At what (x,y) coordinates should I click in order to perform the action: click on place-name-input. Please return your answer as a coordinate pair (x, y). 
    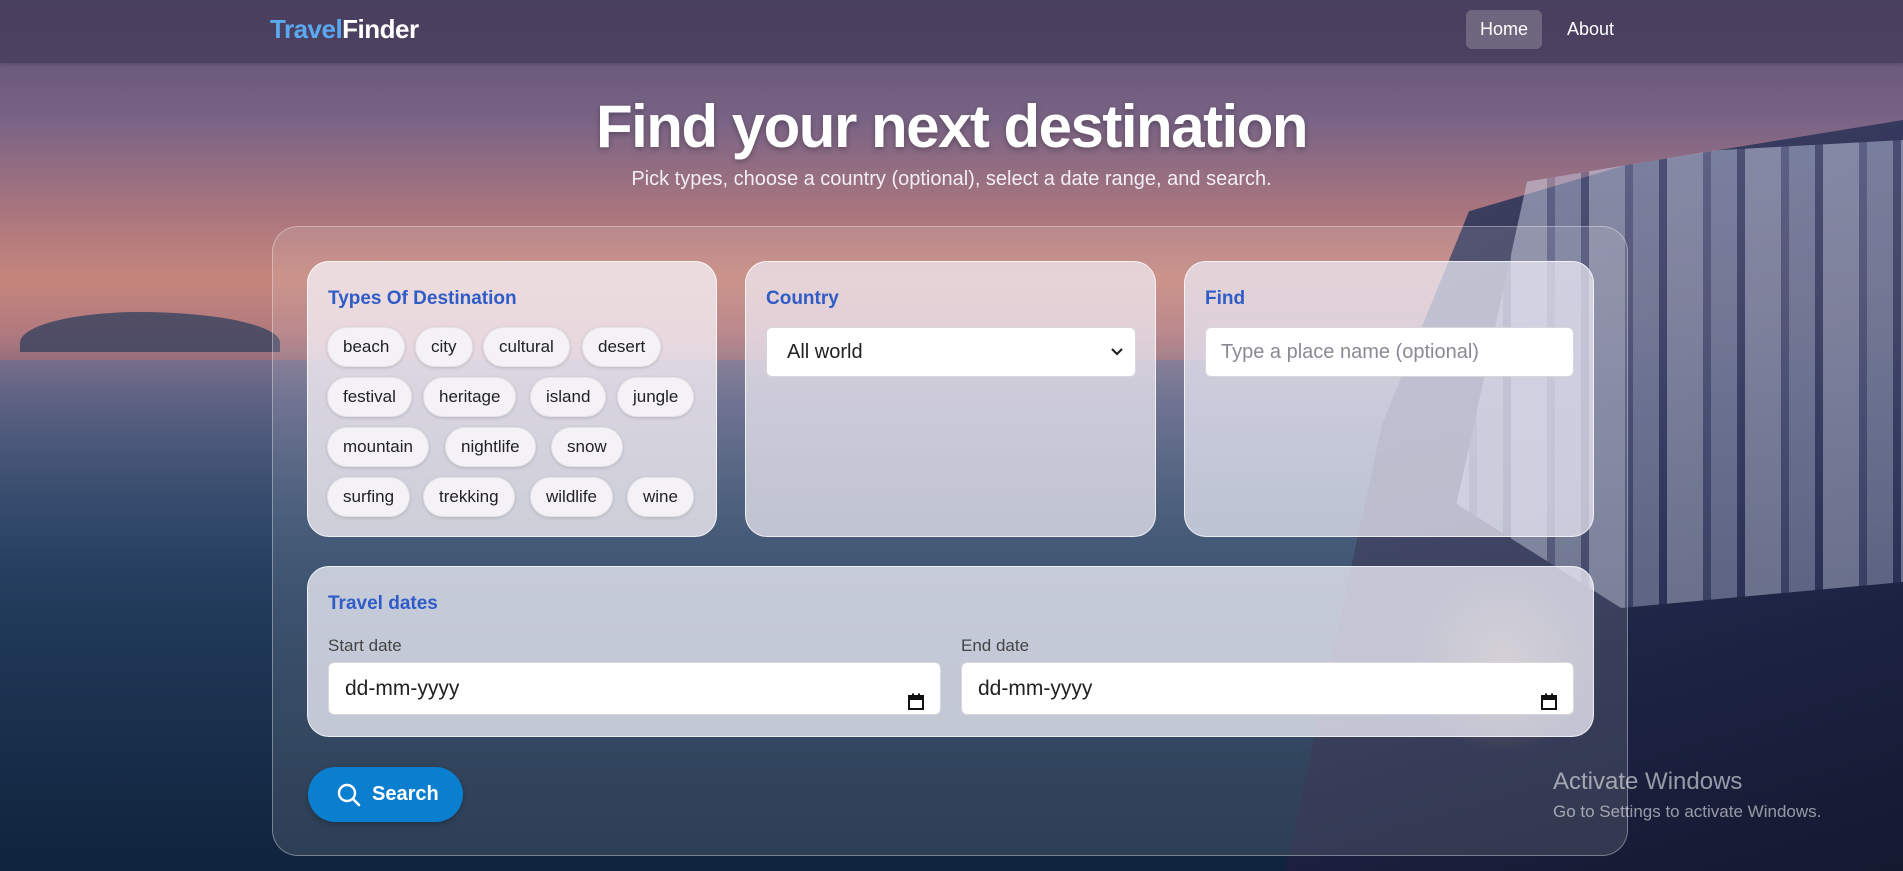
    Looking at the image, I should click on (1389, 352).